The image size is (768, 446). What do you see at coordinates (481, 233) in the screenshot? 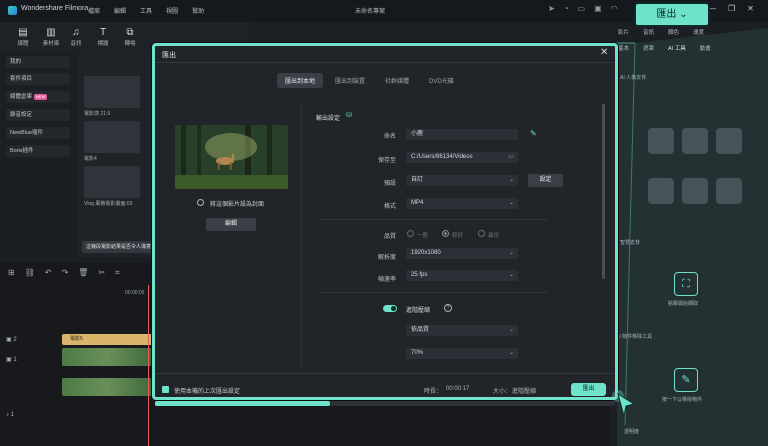
I see `quality-radio-best` at bounding box center [481, 233].